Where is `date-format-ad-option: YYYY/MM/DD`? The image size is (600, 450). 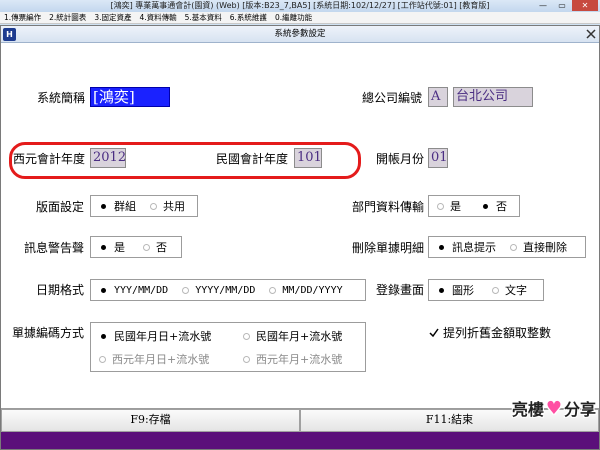 date-format-ad-option: YYYY/MM/DD is located at coordinates (218, 290).